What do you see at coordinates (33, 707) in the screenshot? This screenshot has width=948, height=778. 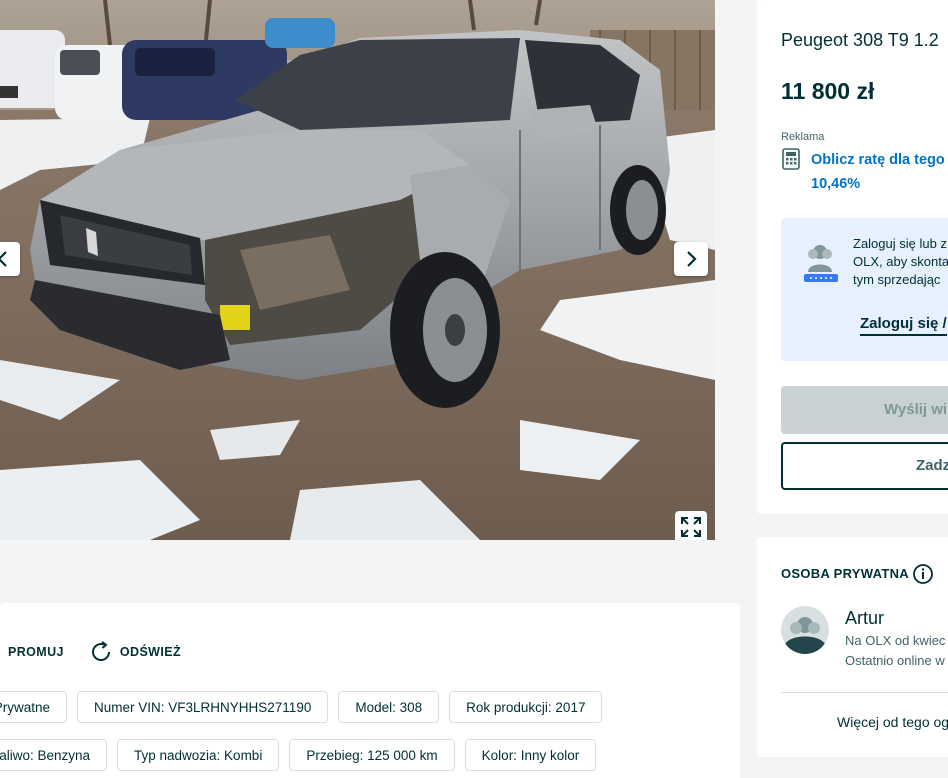 I see `param-chip: Prywatne` at bounding box center [33, 707].